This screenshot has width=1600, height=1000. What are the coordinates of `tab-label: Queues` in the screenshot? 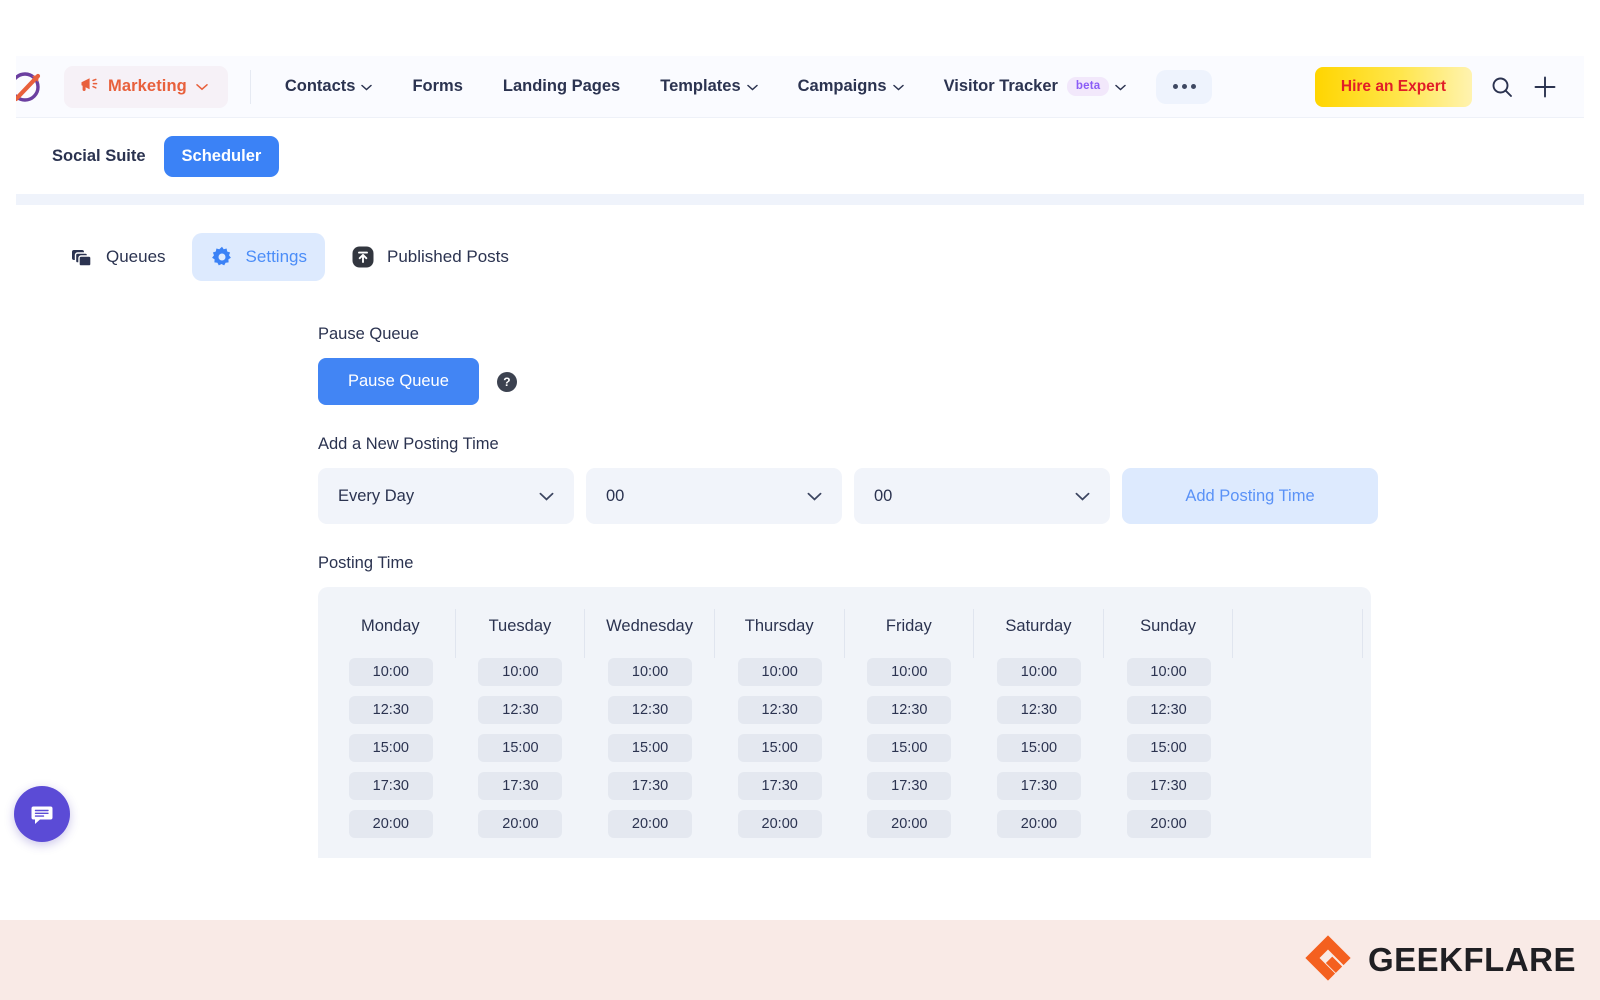 It's located at (136, 256).